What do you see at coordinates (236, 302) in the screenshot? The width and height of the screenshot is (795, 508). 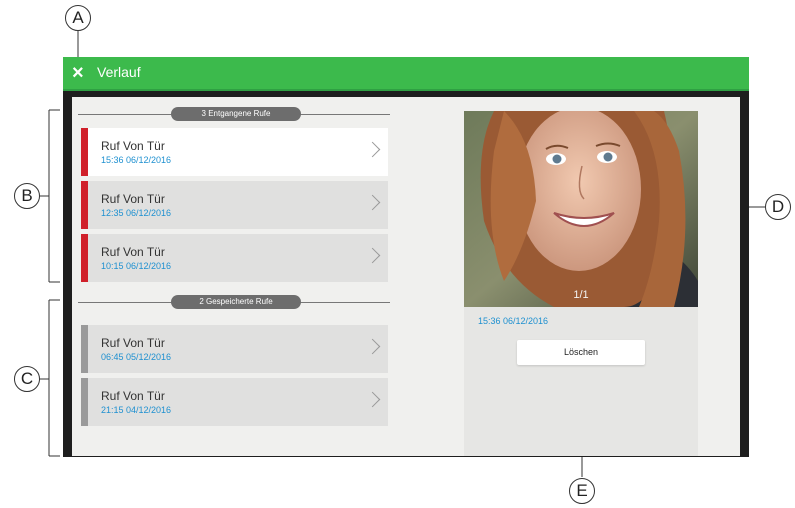 I see `saved-calls-header: 2 Gespeicherte Rufe` at bounding box center [236, 302].